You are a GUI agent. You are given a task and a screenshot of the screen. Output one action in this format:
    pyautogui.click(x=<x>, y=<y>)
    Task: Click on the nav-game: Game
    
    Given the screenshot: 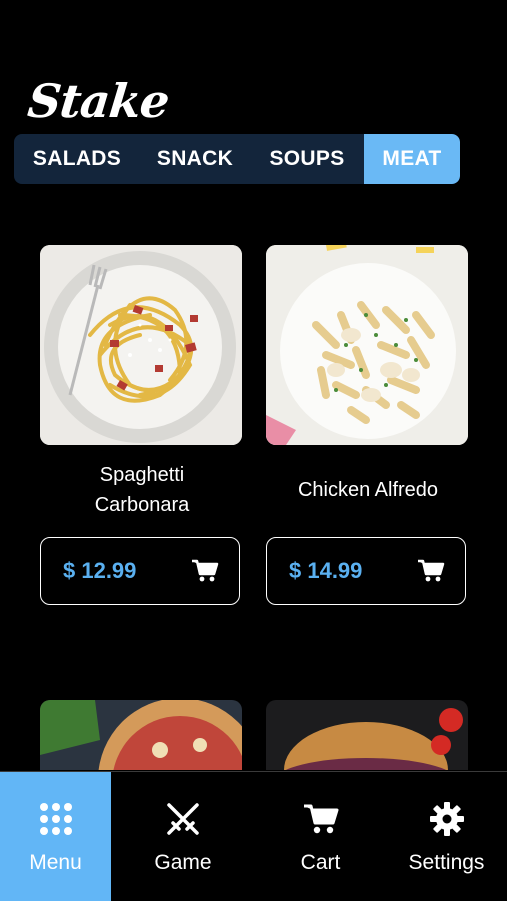 What is the action you would take?
    pyautogui.click(x=183, y=836)
    